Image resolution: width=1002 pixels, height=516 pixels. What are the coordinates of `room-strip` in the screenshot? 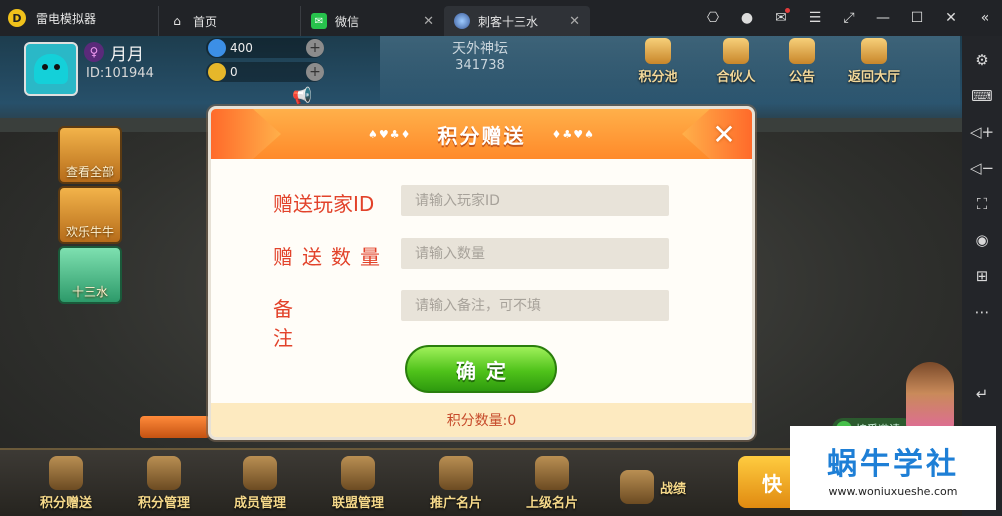 It's located at (175, 427).